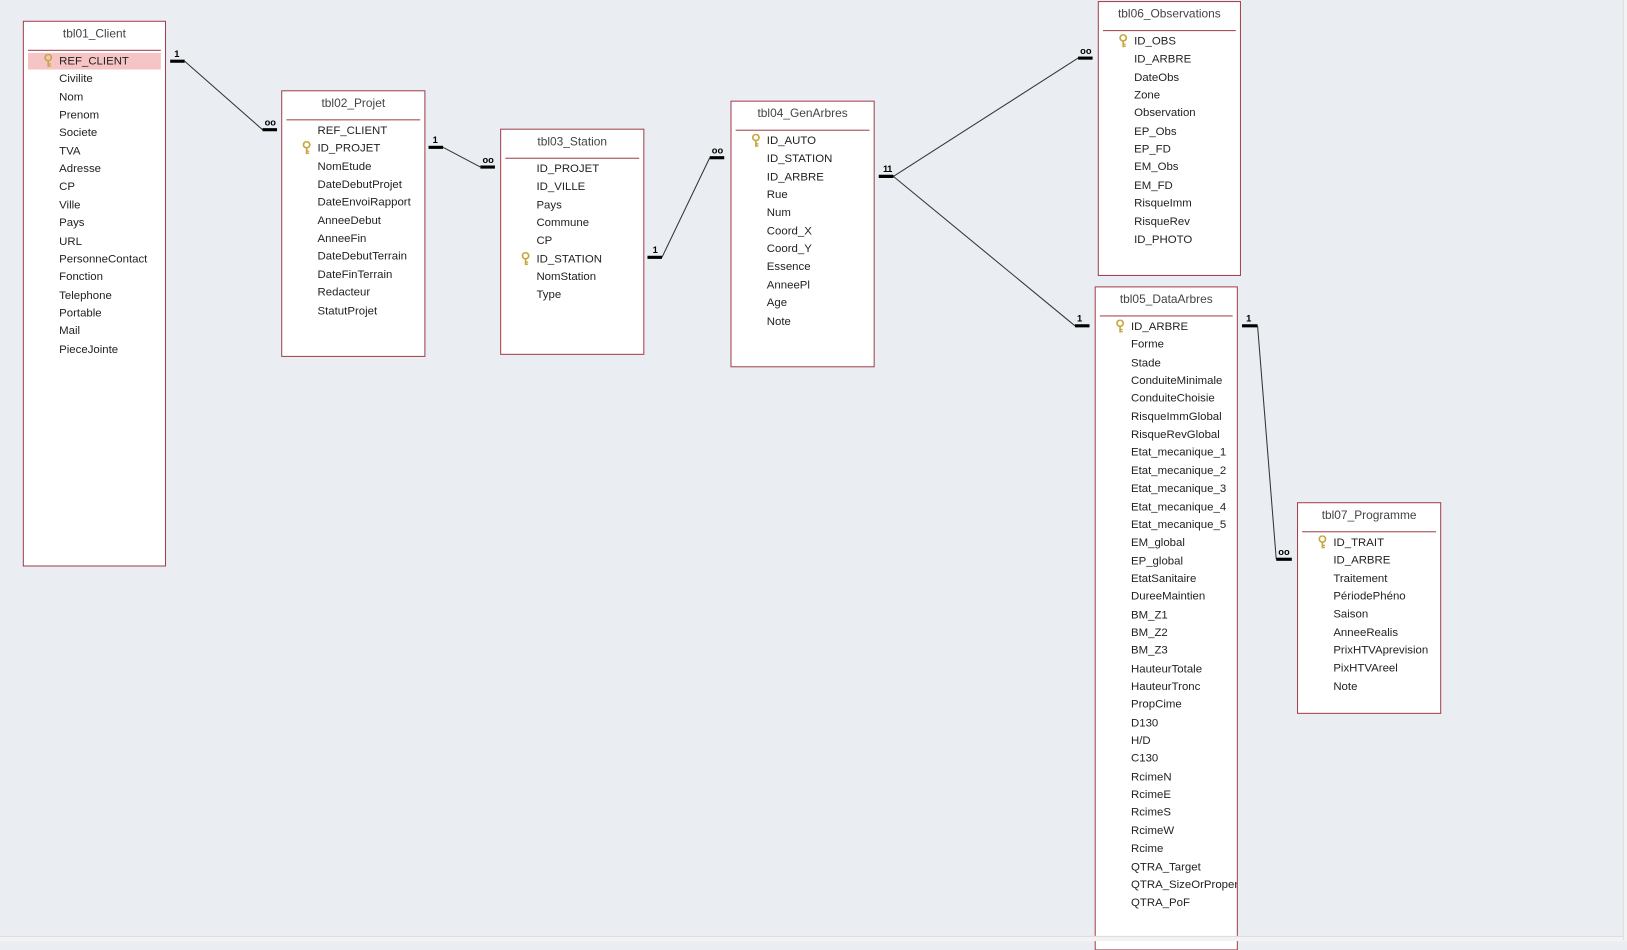 Image resolution: width=1627 pixels, height=950 pixels. Describe the element at coordinates (803, 141) in the screenshot. I see `field-row: ID_AUTO` at that location.